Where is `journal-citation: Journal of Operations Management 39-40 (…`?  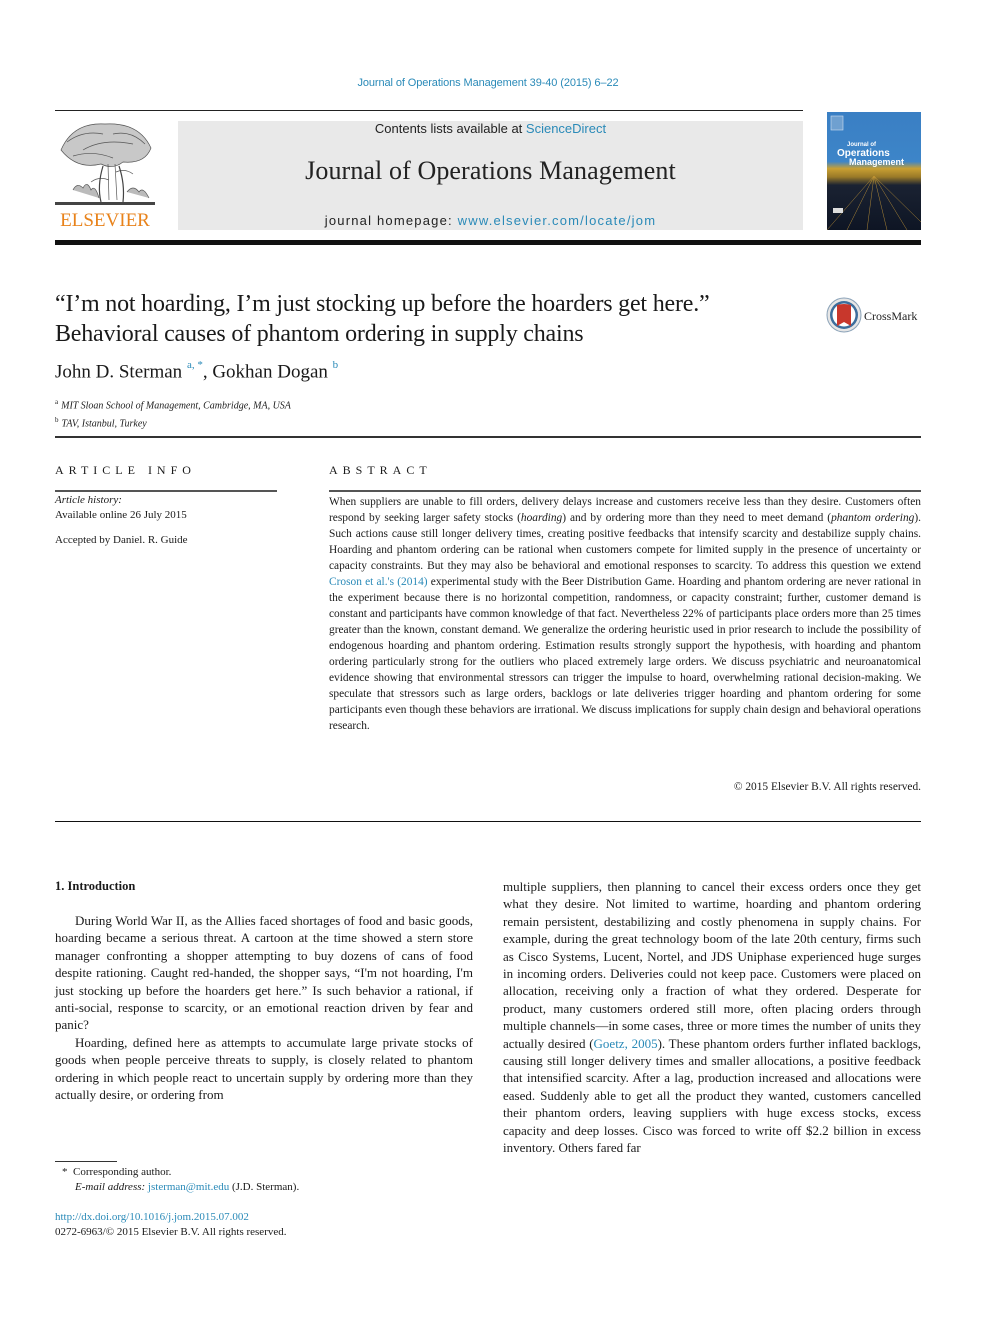 journal-citation: Journal of Operations Management 39-40 (… is located at coordinates (488, 83).